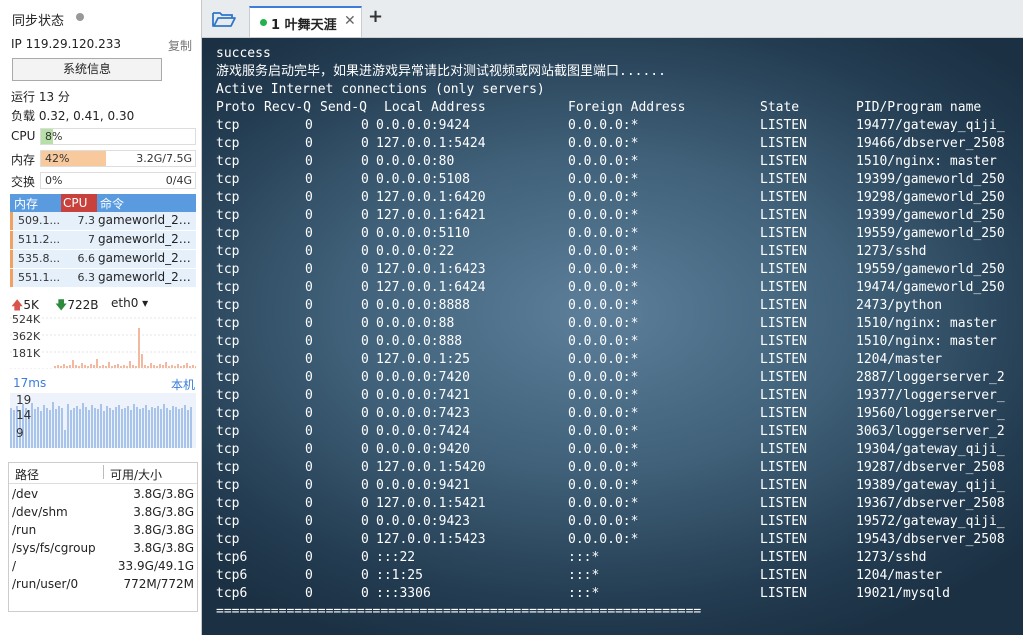 This screenshot has height=635, width=1023. I want to click on disk-row: / 33.9G/49.1G, so click(103, 567).